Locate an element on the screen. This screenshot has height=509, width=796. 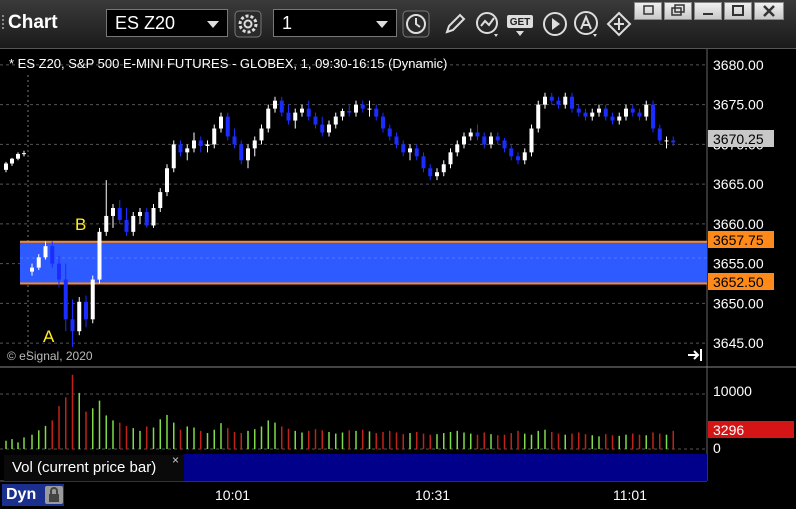
dynamic-mode-label: Dyn is located at coordinates (21, 494).